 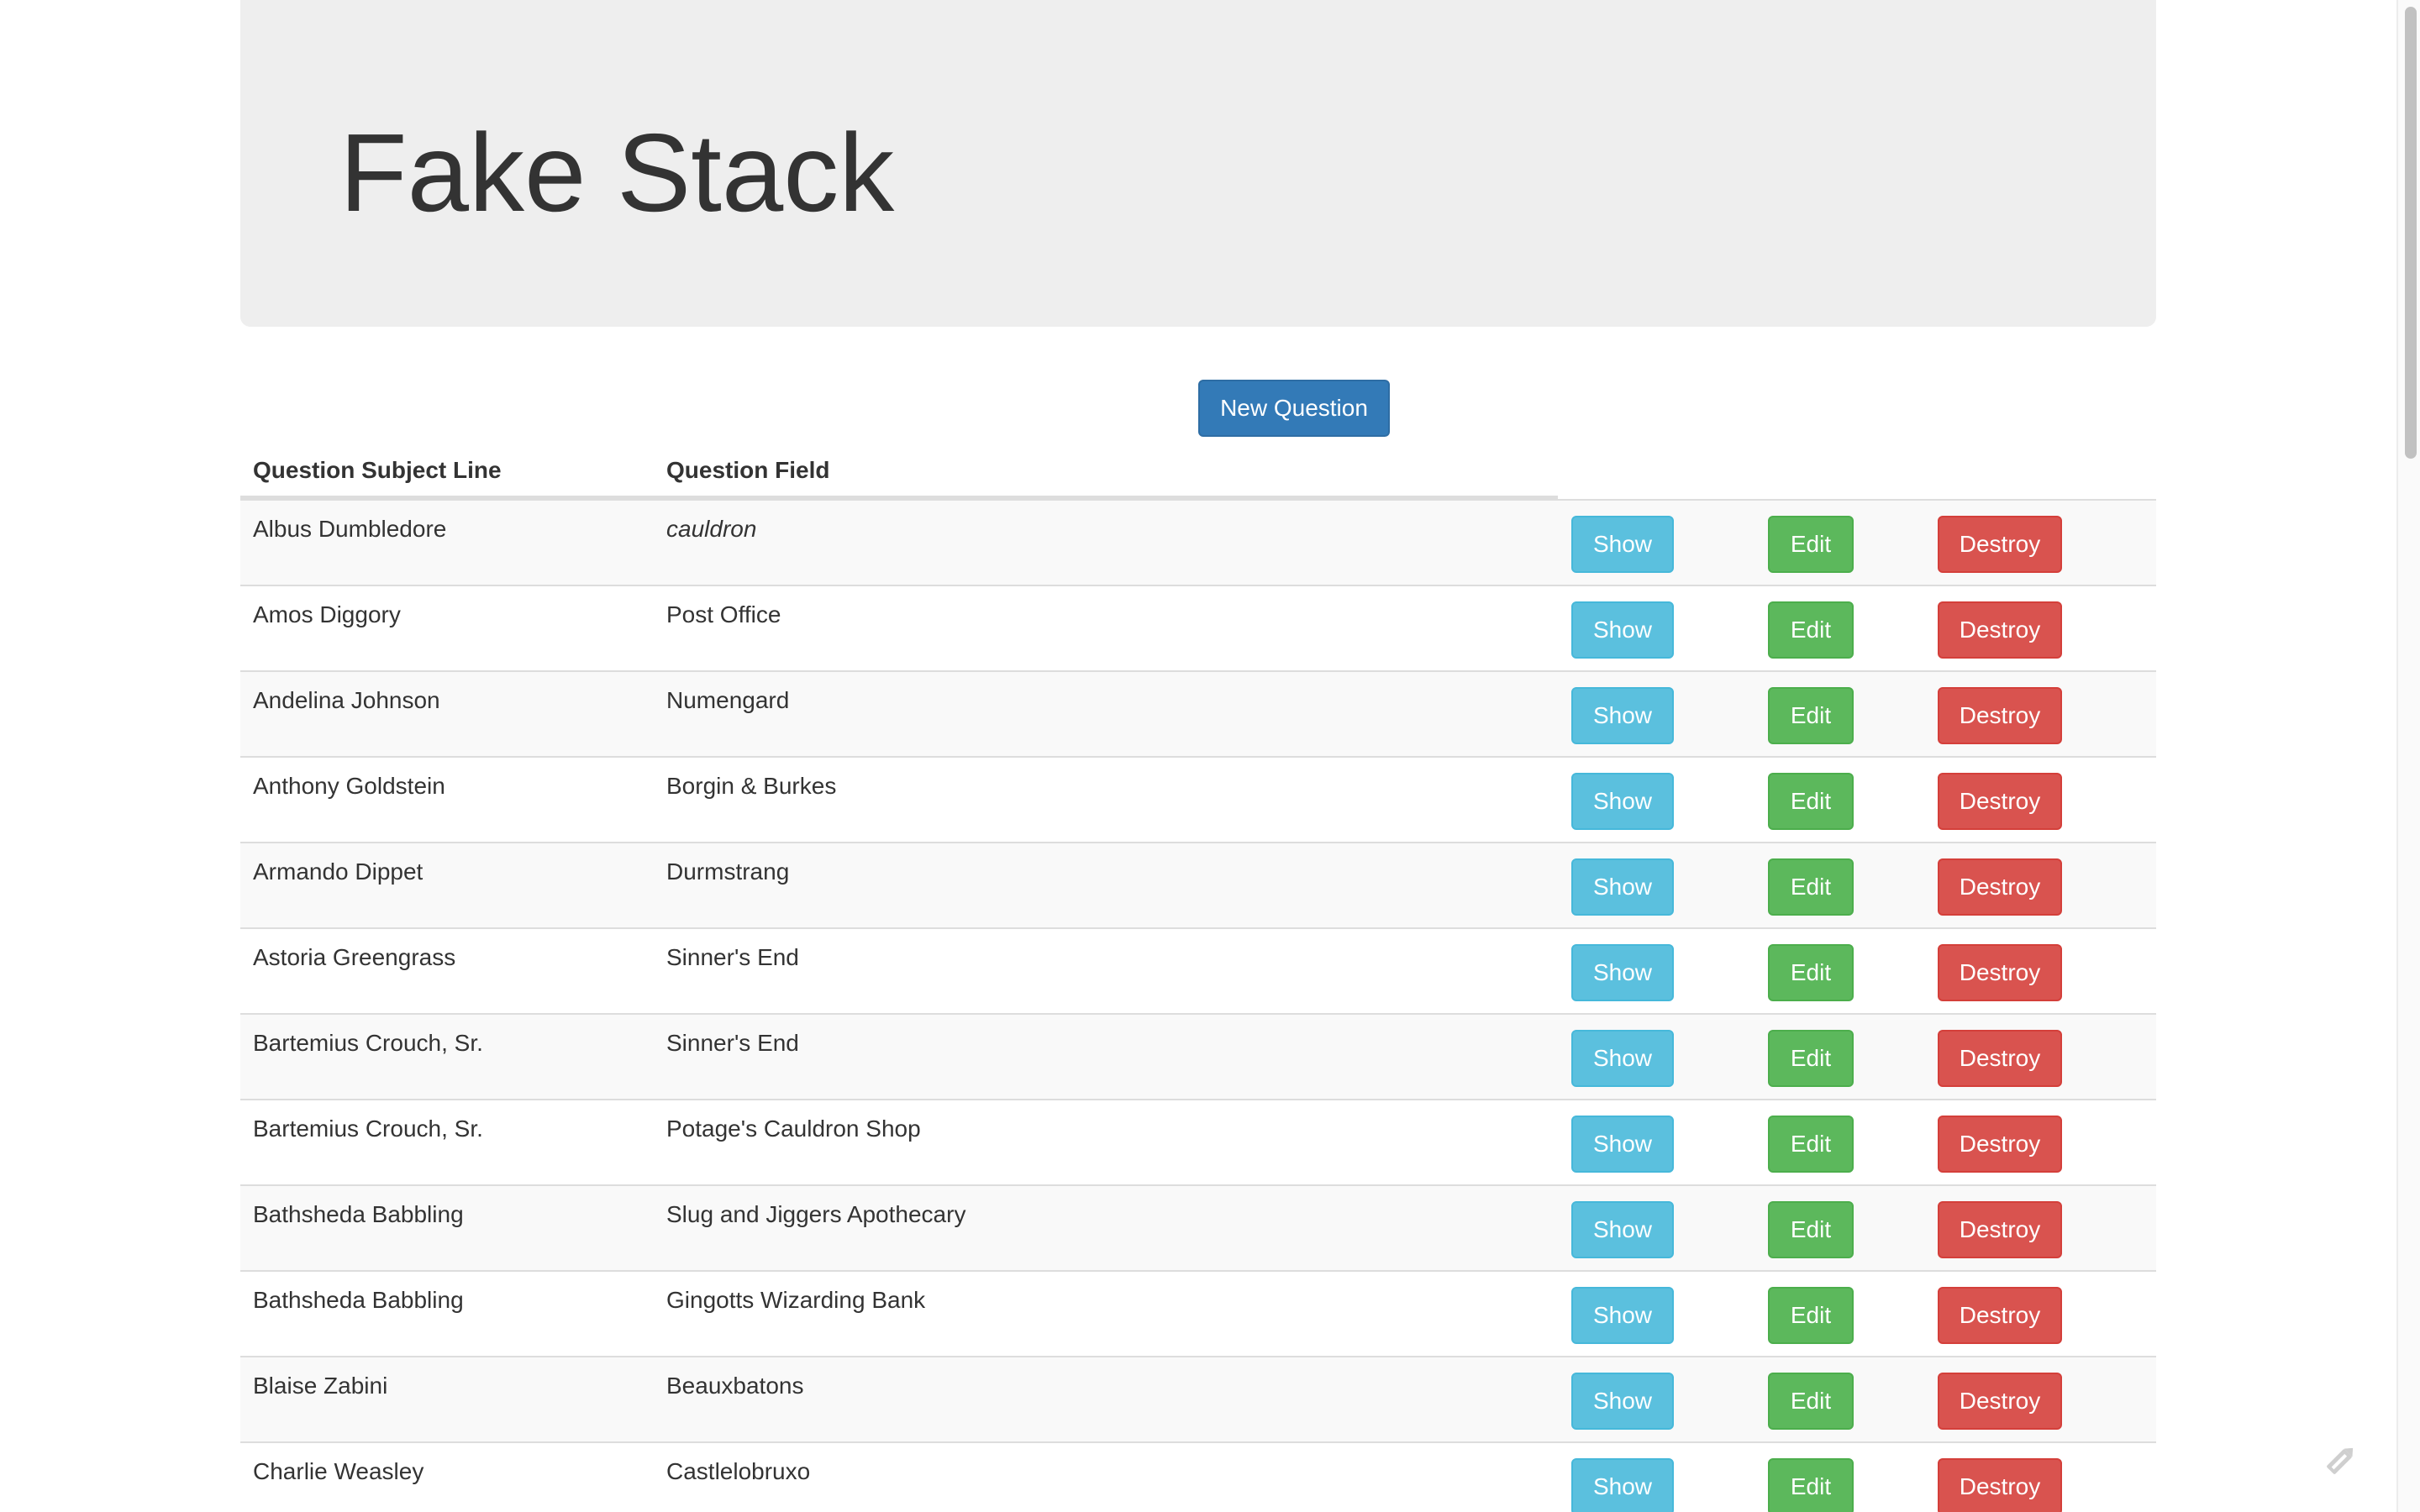 What do you see at coordinates (1198, 713) in the screenshot?
I see `table-row: Andelina Johnson Numengard Show Edit Destroy` at bounding box center [1198, 713].